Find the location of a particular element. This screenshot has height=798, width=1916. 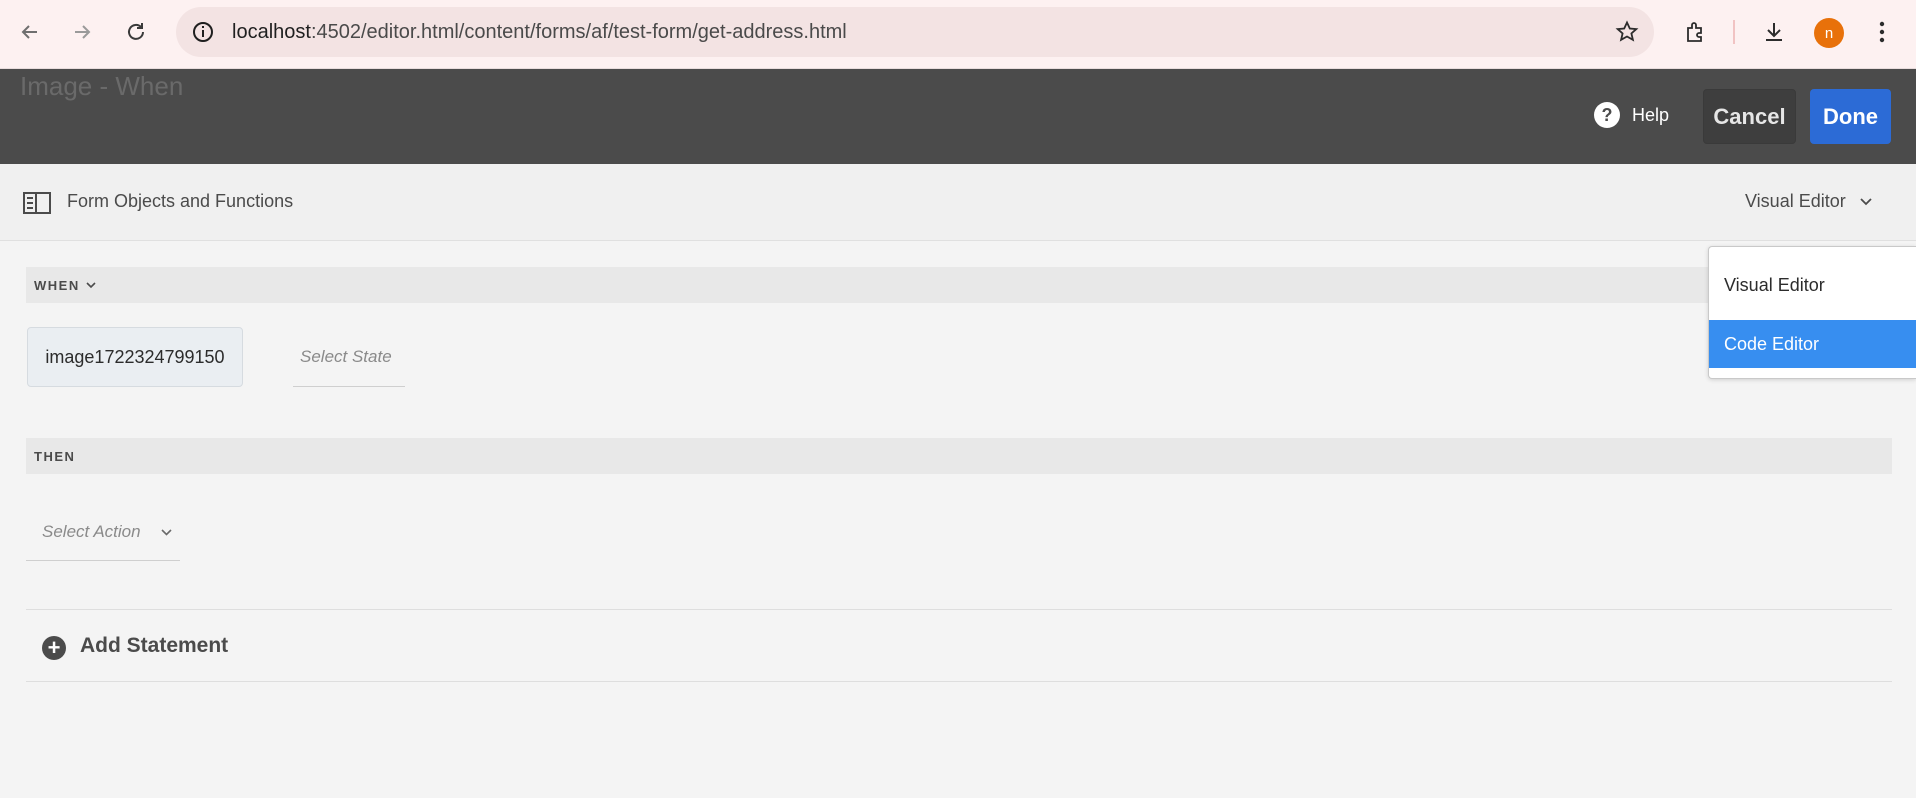

form-objects-label: Form Objects and Functions is located at coordinates (180, 201).